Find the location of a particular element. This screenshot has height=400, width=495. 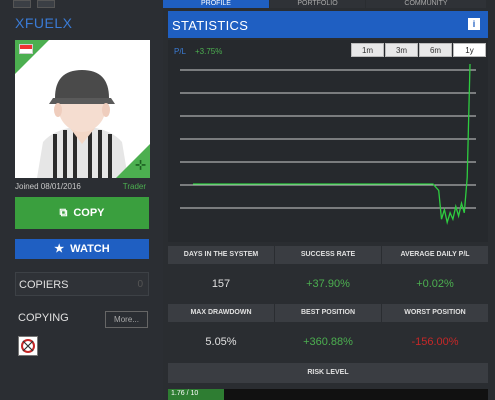

watch-button-label: WATCH is located at coordinates (90, 249).